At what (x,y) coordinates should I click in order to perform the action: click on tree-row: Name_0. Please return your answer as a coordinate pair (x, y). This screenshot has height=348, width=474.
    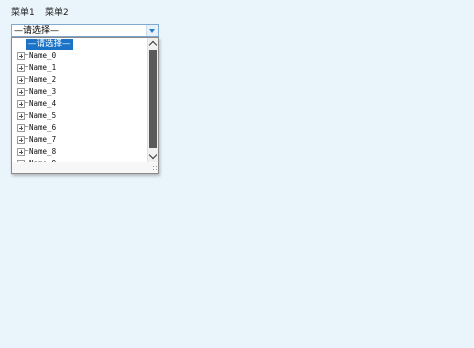
    Looking at the image, I should click on (79, 56).